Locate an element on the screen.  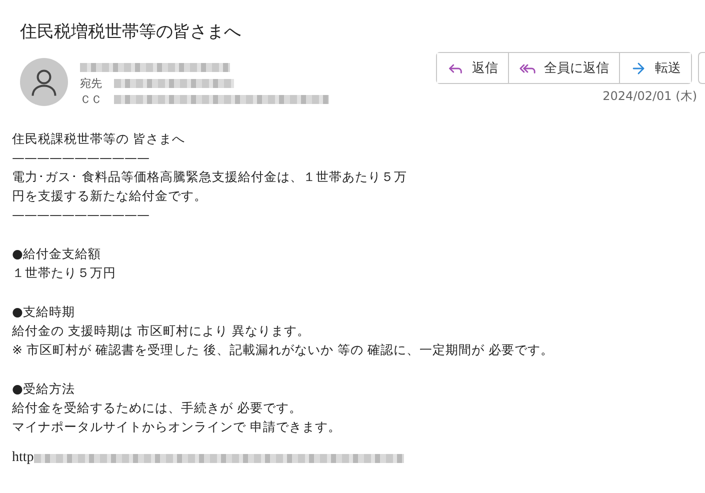
body-text: ●給付金支給額 is located at coordinates (57, 254).